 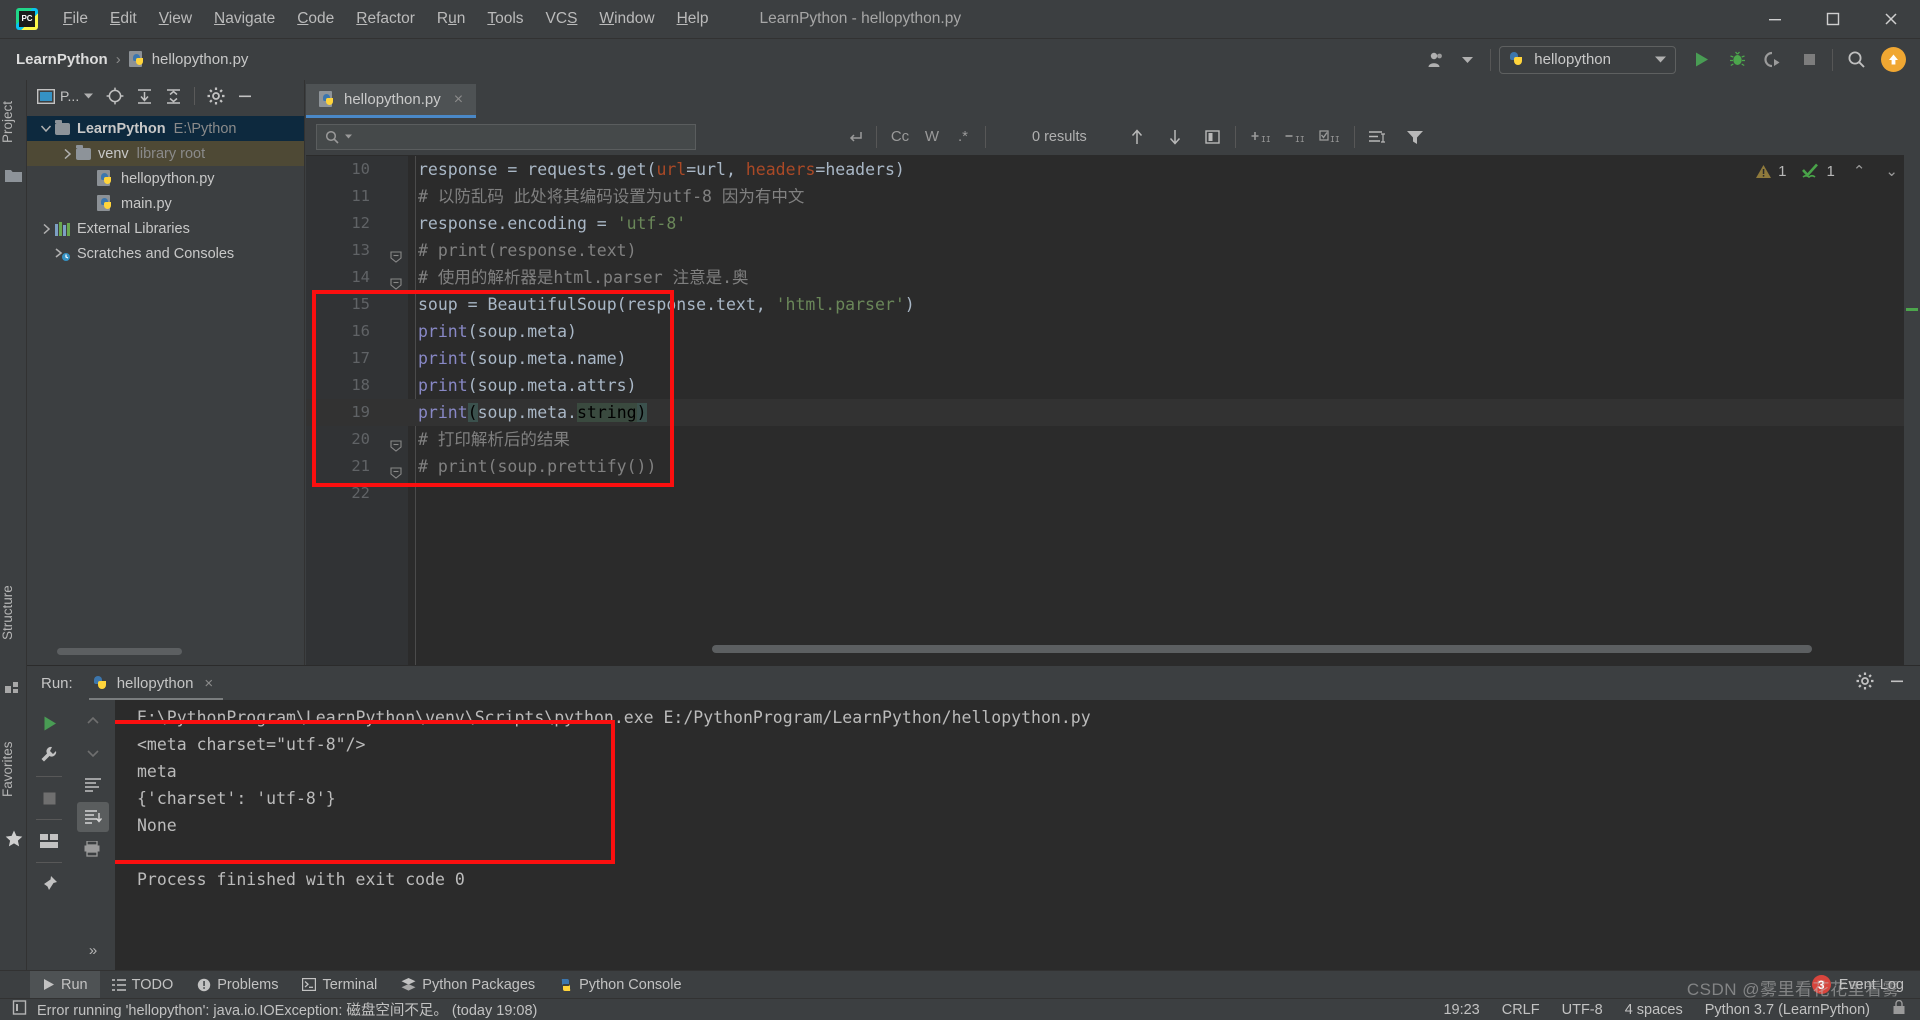 What do you see at coordinates (93, 849) in the screenshot?
I see `print-icon` at bounding box center [93, 849].